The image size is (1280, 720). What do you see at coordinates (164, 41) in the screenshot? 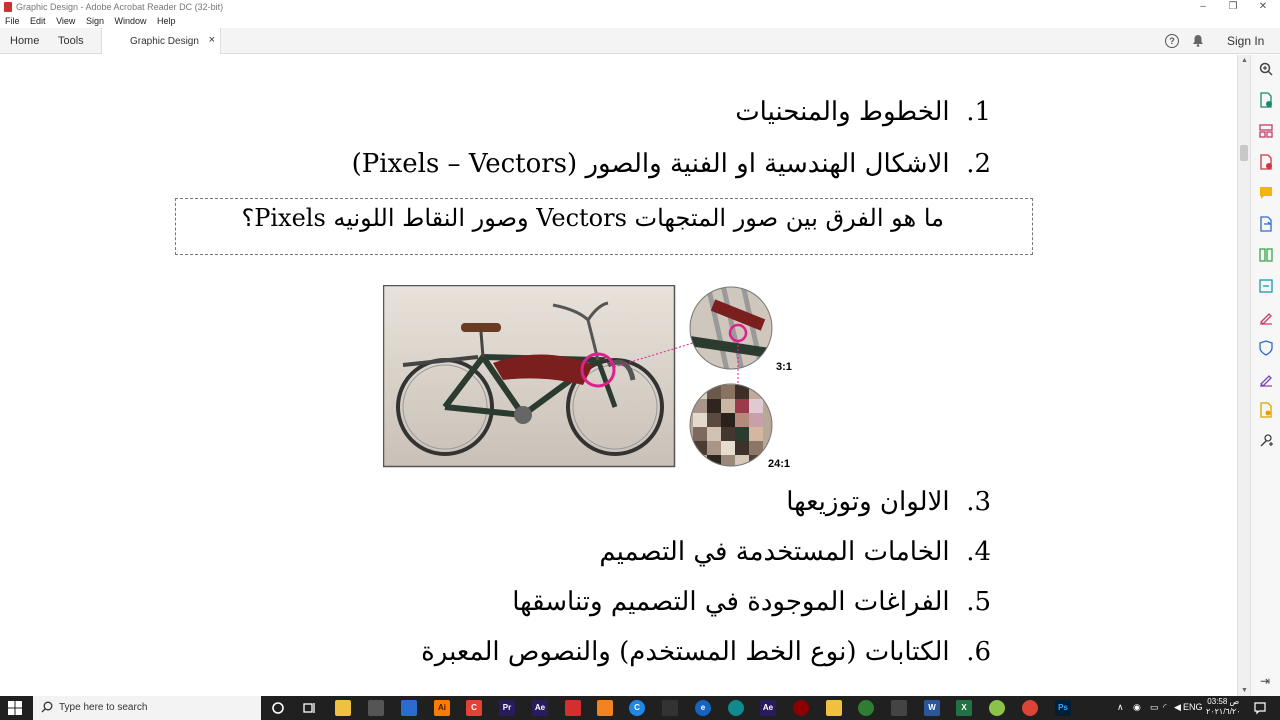
I see `tab-document-label: Graphic Design` at bounding box center [164, 41].